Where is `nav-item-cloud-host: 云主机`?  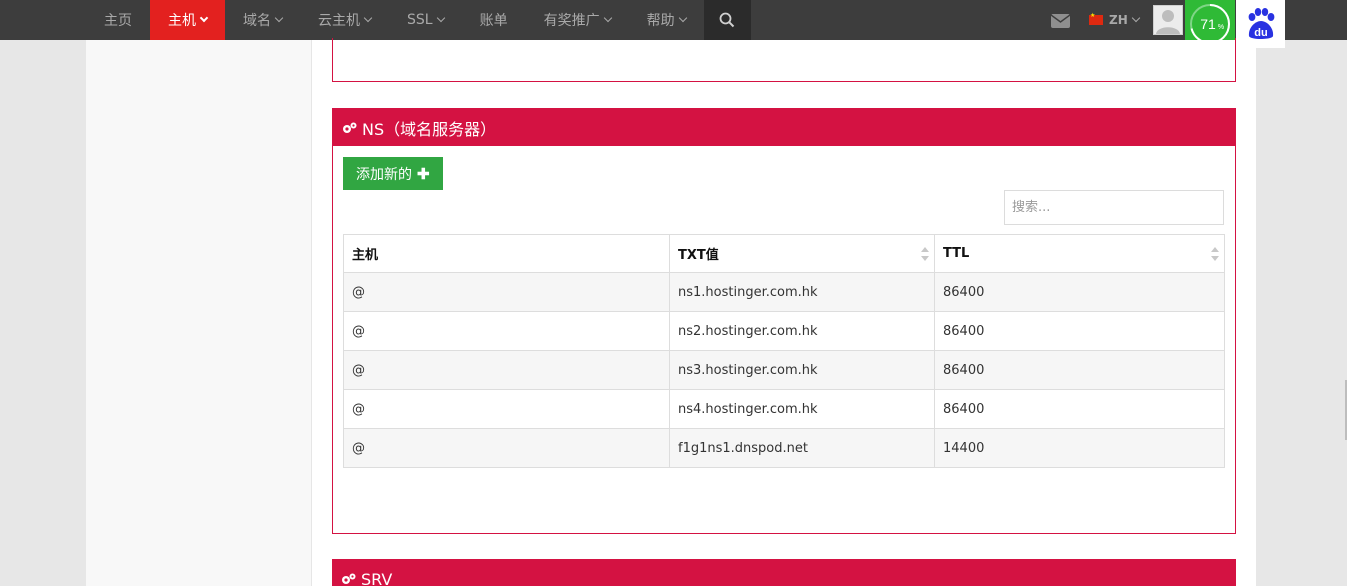 nav-item-cloud-host: 云主机 is located at coordinates (344, 20).